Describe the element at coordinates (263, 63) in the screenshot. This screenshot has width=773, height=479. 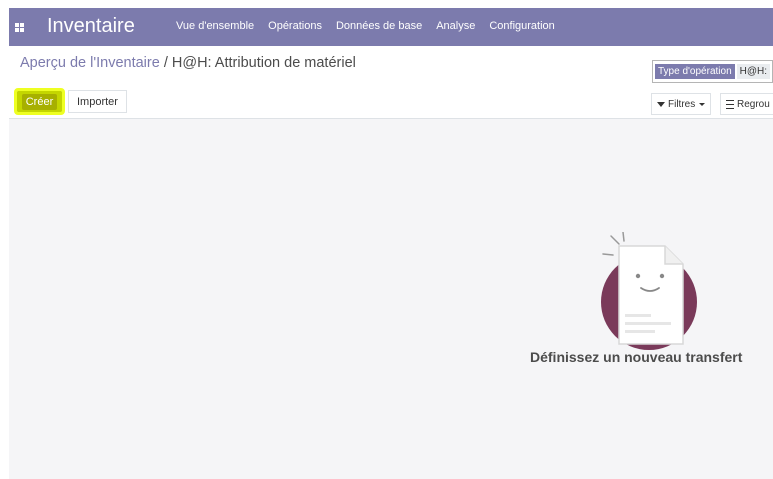
I see `breadcrumb-current: H@H: Attribution de matériel` at that location.